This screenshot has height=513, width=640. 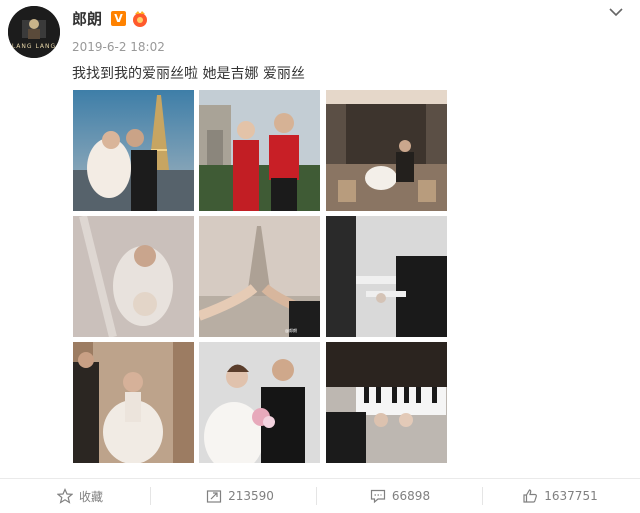 What do you see at coordinates (34, 32) in the screenshot?
I see `avatar: LANG LANG` at bounding box center [34, 32].